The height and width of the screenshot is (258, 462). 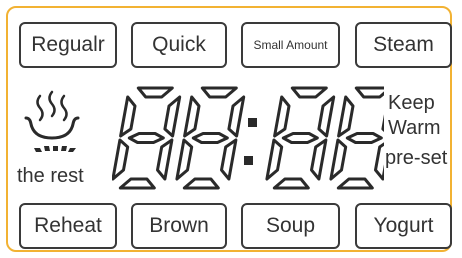 I want to click on yogurt-button: Yogurt, so click(x=403, y=226).